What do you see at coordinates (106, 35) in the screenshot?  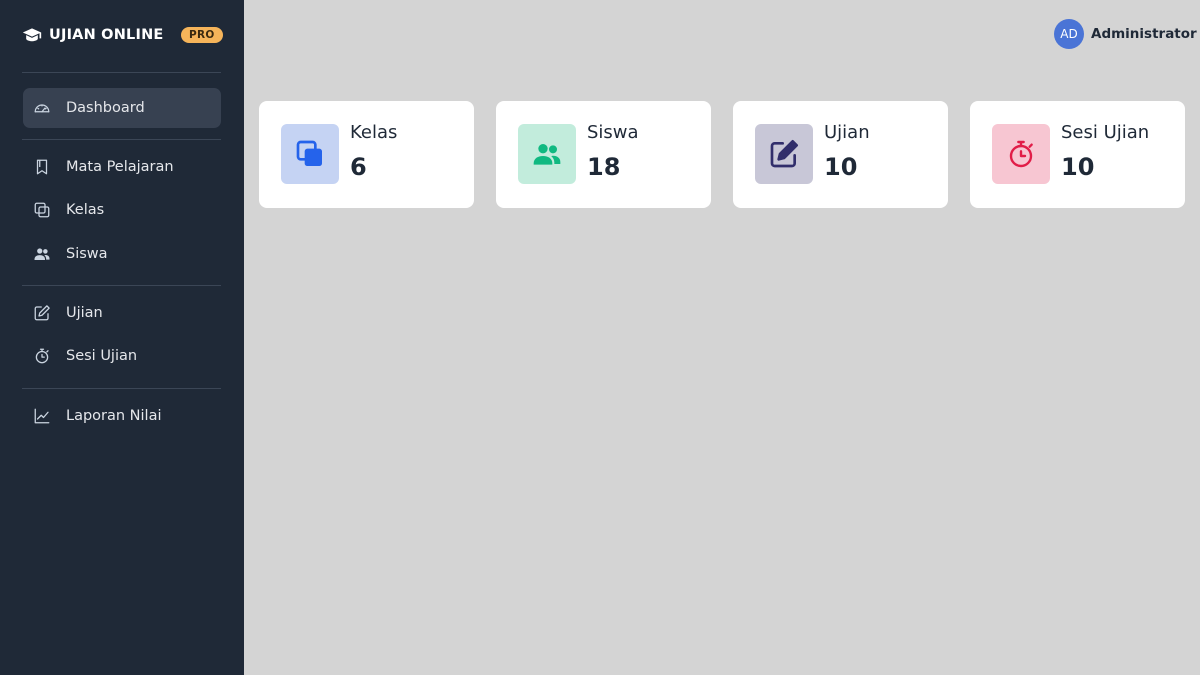 I see `brand-name: UJIAN ONLINE` at bounding box center [106, 35].